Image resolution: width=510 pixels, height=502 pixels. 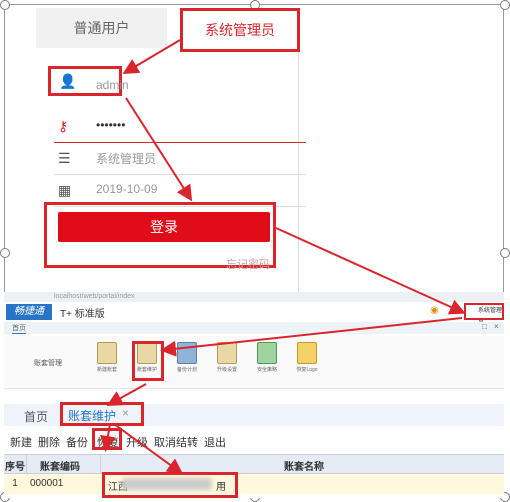 I want to click on tab-account-maintain: 账套维护, so click(x=92, y=415).